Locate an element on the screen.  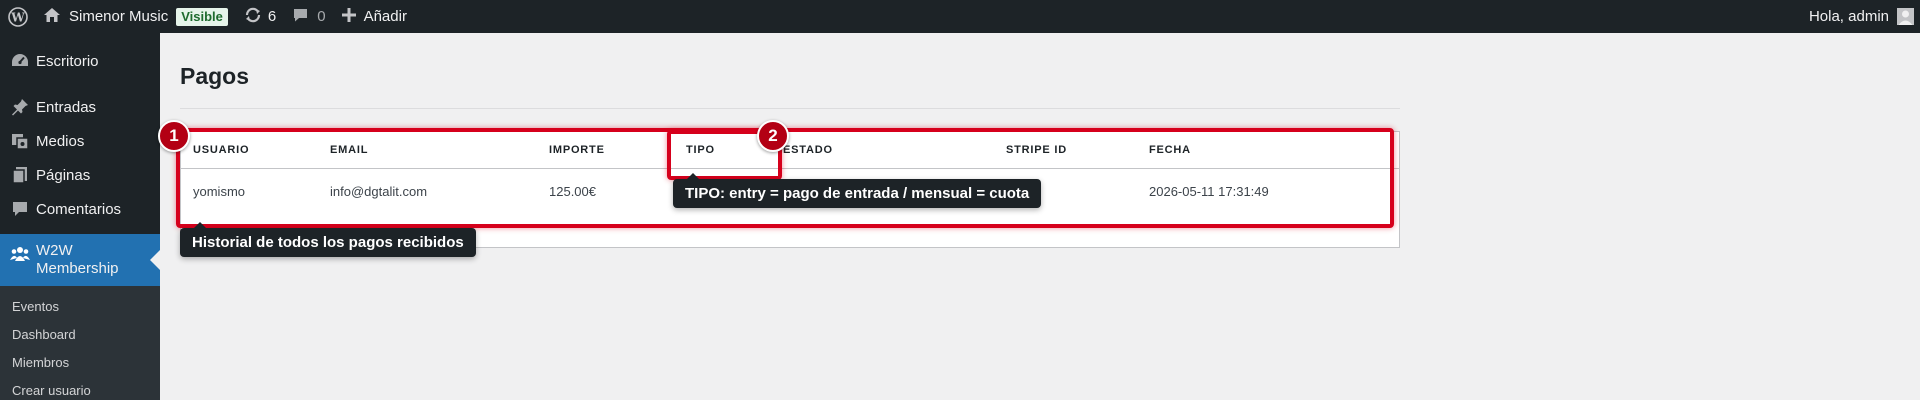
site-name-link: Simenor Music Visible is located at coordinates (135, 16).